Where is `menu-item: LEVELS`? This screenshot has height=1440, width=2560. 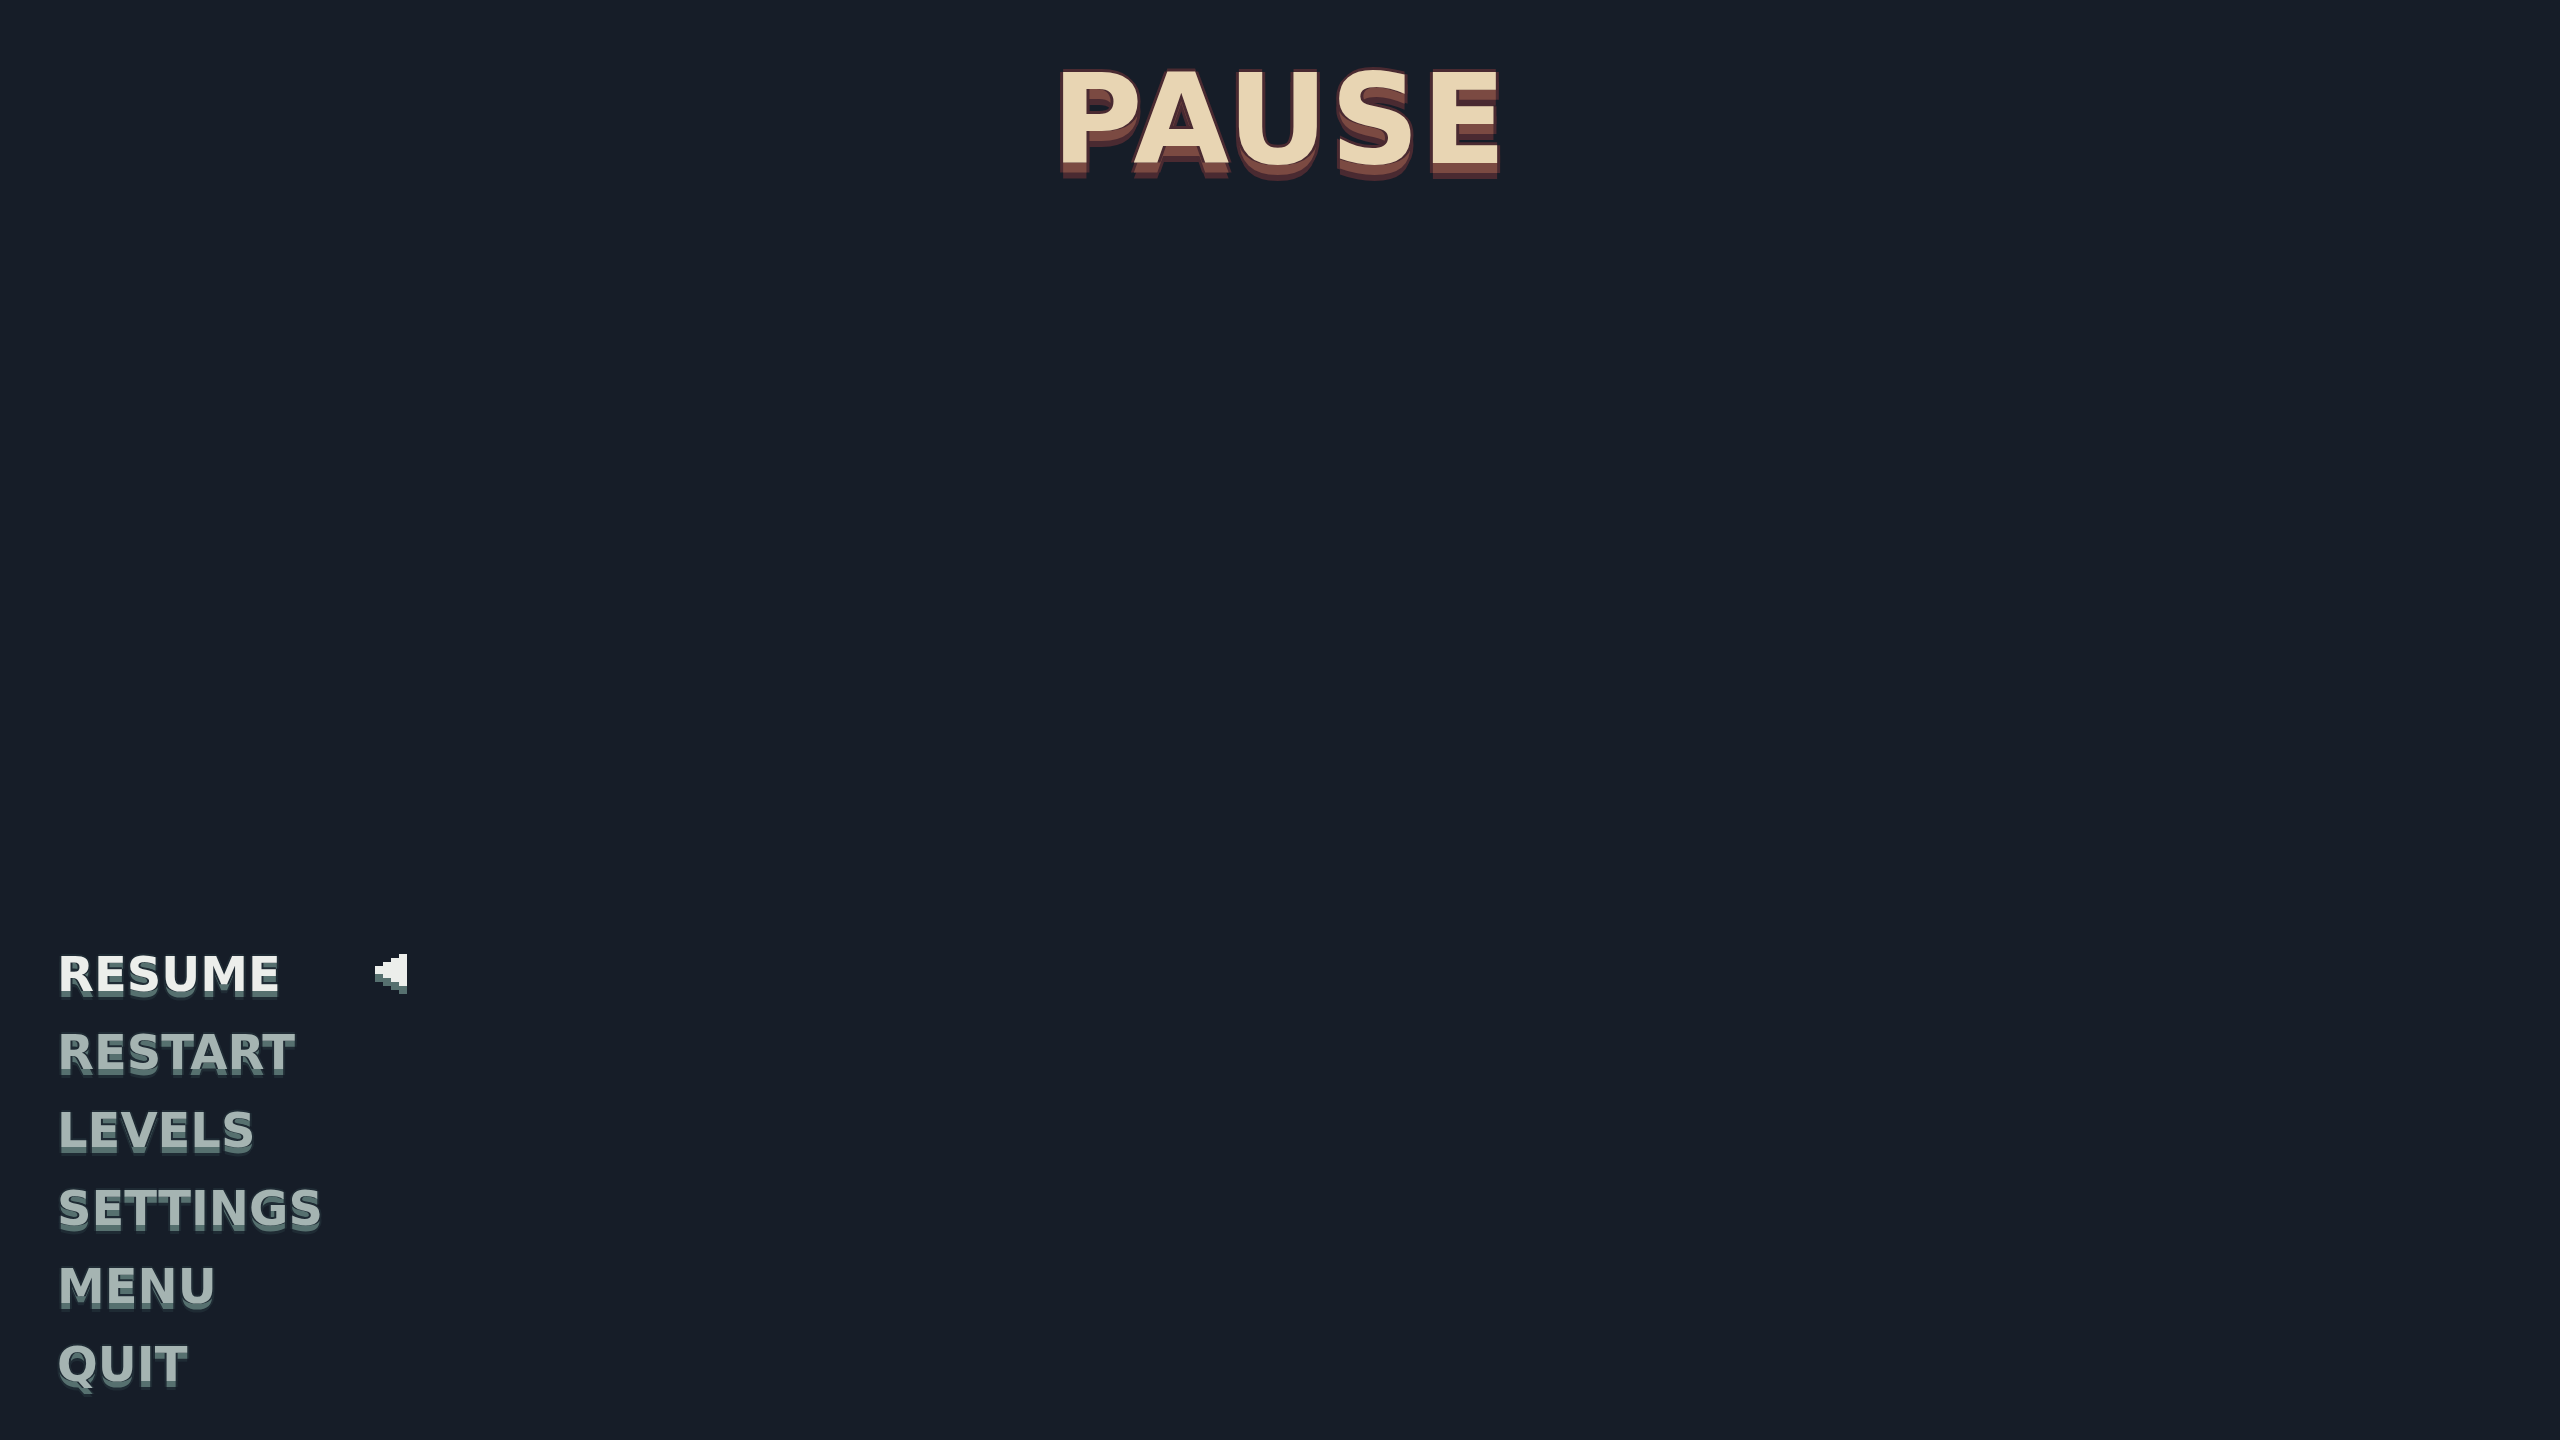
menu-item: LEVELS is located at coordinates (156, 1130).